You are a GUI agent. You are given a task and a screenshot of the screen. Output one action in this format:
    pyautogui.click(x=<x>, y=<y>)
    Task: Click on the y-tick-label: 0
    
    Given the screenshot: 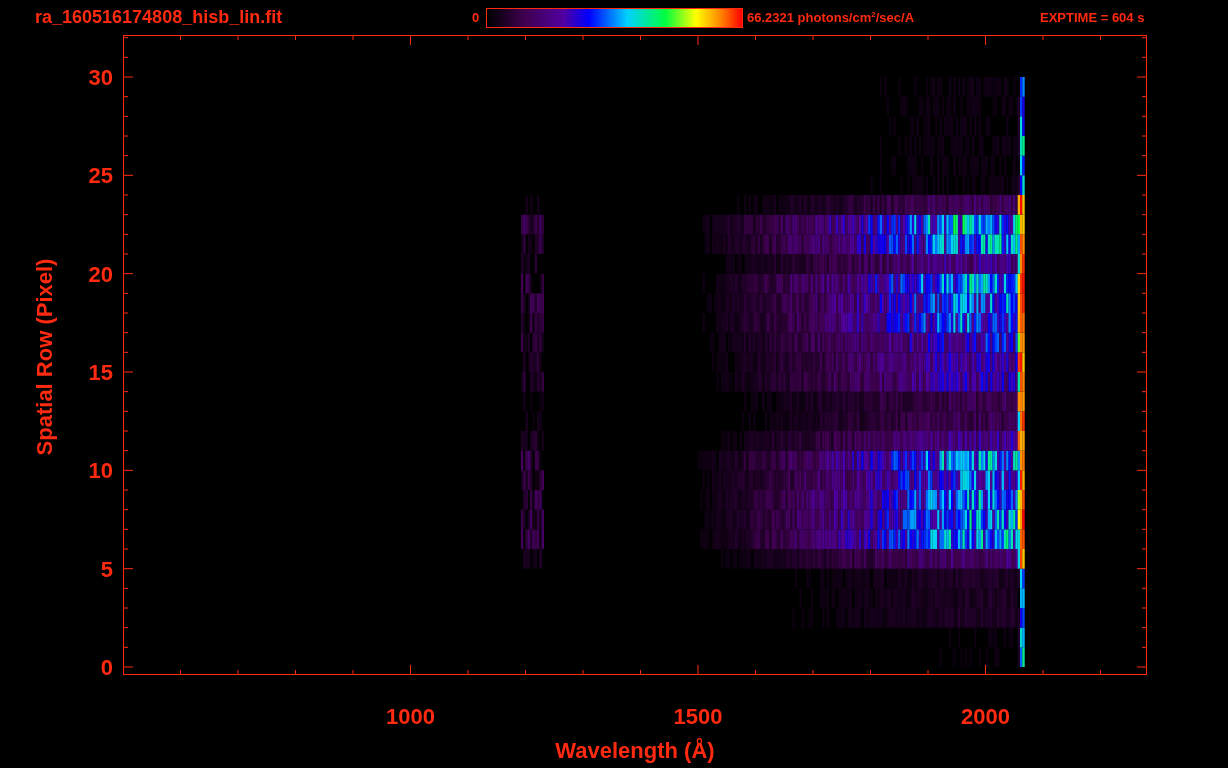 What is the action you would take?
    pyautogui.click(x=106, y=667)
    